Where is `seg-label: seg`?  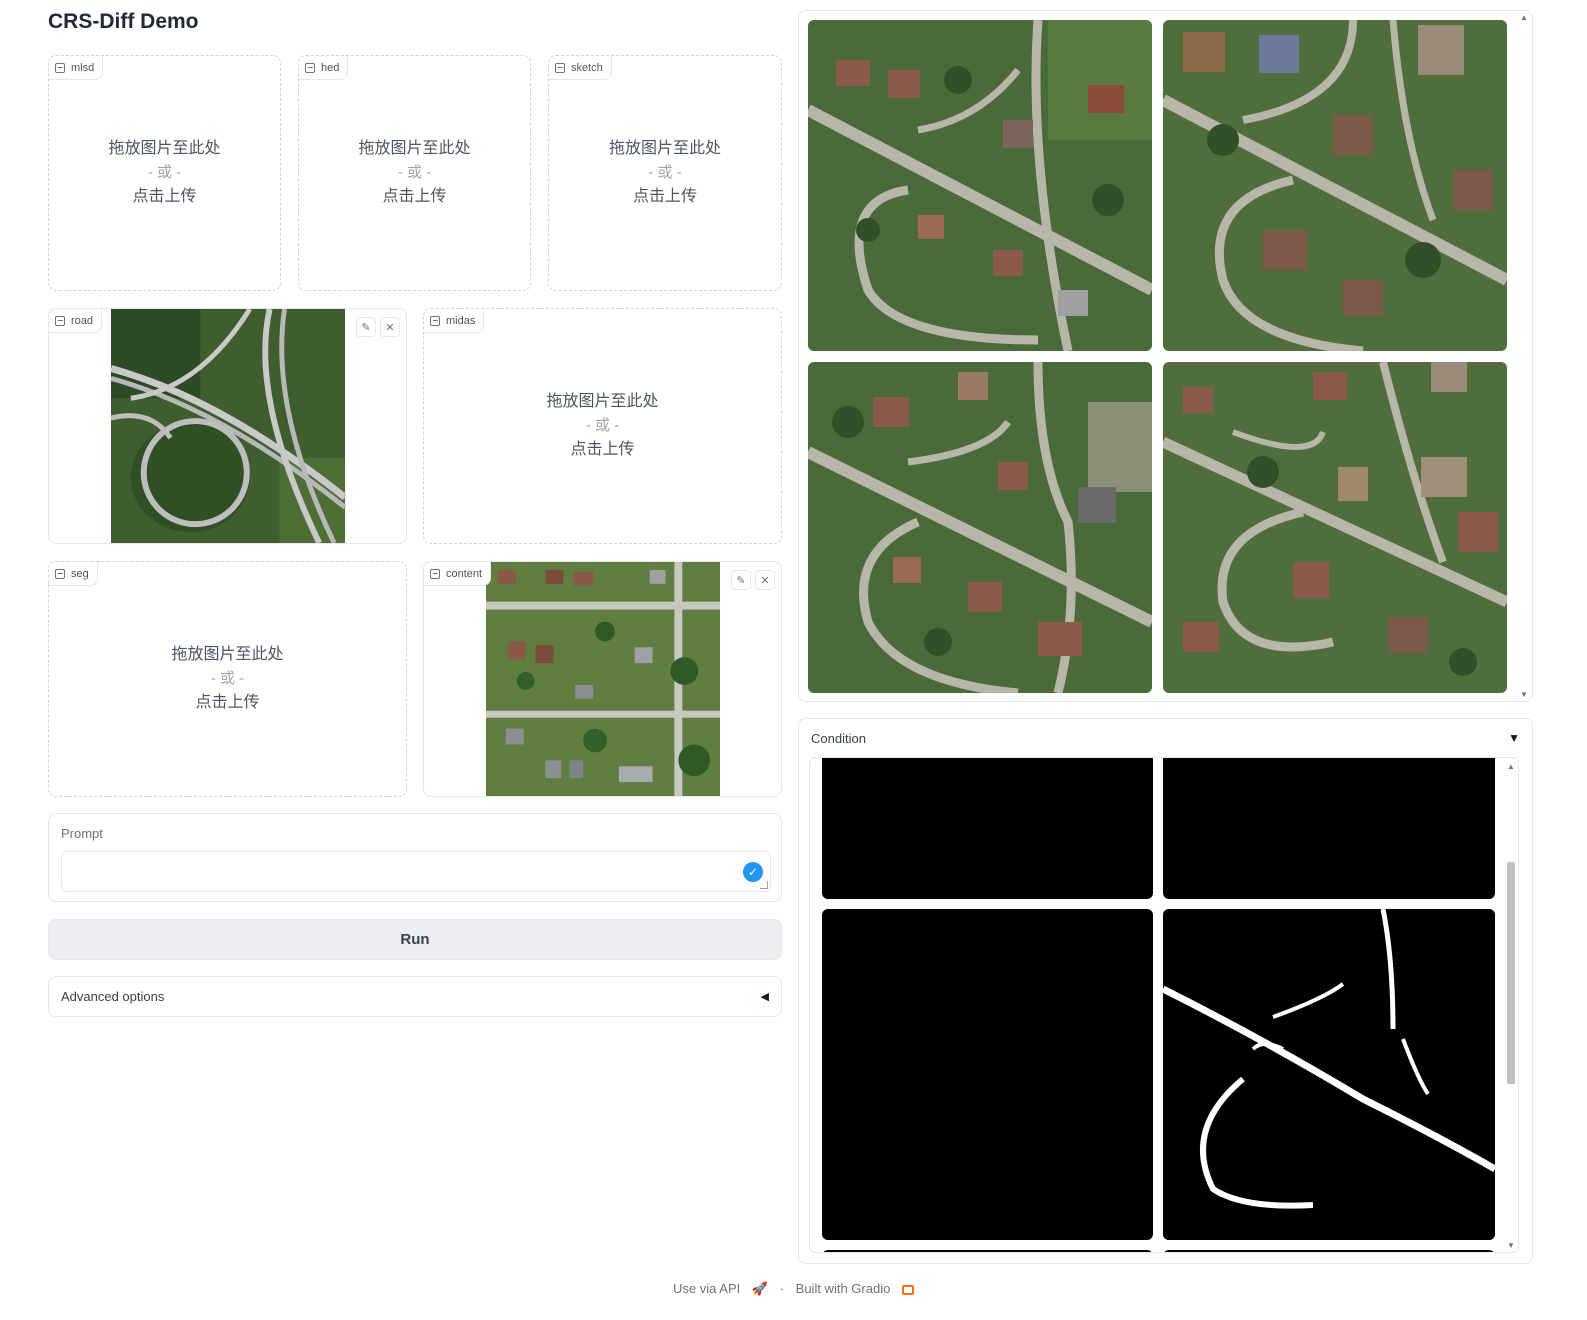 seg-label: seg is located at coordinates (80, 573).